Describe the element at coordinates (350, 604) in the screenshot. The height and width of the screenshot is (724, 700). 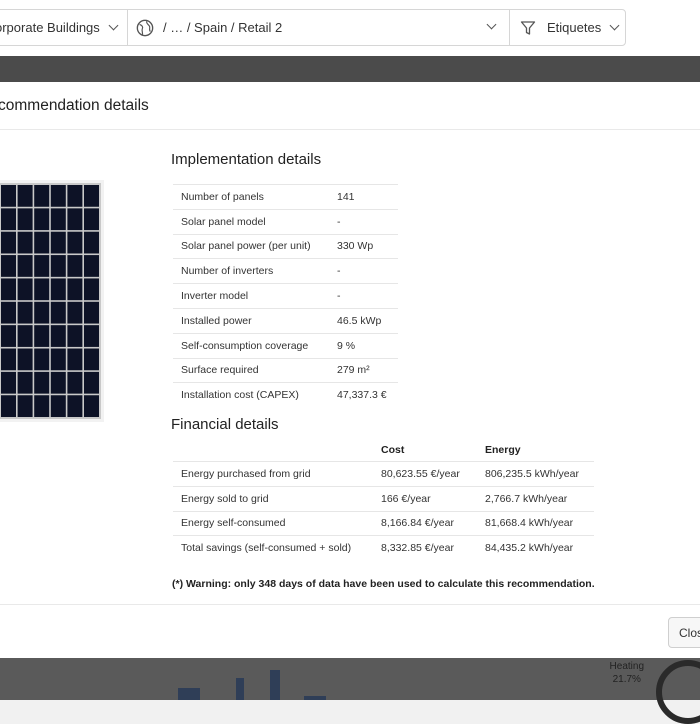
I see `modal-footer-divider` at that location.